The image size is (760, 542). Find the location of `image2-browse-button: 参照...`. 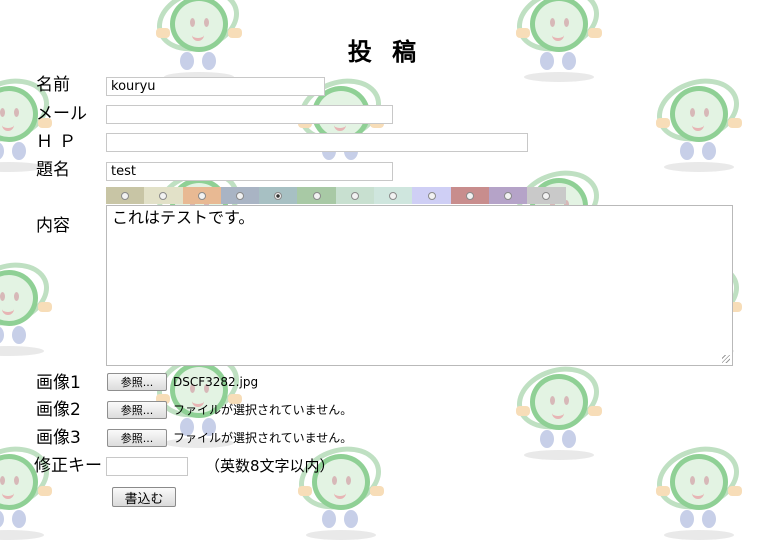

image2-browse-button: 参照... is located at coordinates (137, 410).